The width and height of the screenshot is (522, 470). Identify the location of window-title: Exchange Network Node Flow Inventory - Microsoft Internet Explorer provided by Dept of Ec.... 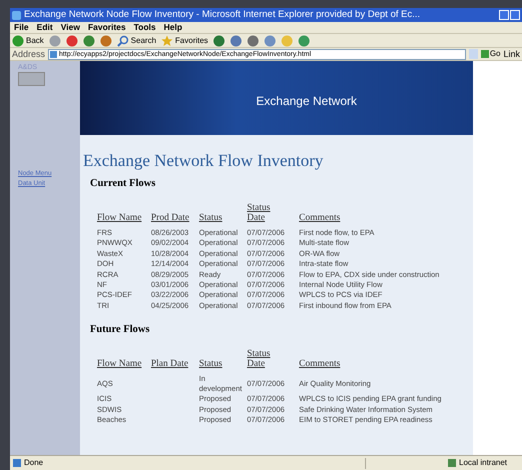
(223, 15).